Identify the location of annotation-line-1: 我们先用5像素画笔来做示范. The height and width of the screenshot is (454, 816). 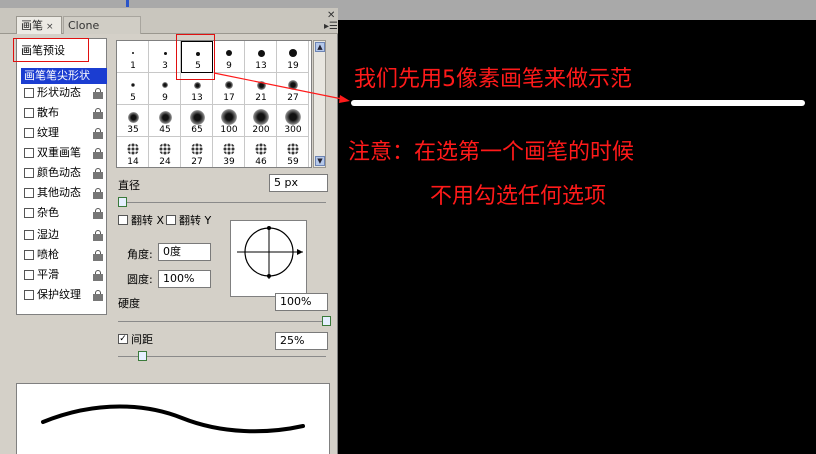
(493, 79).